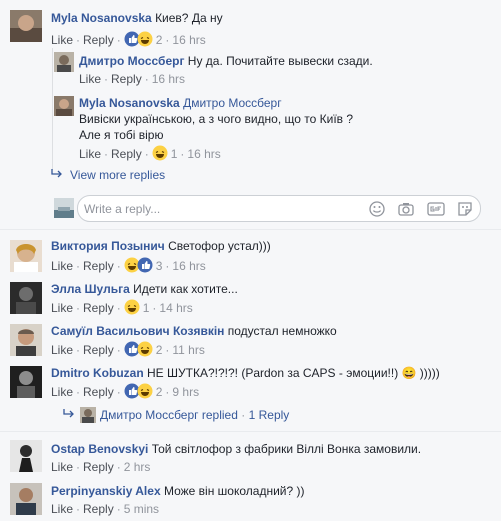  I want to click on comment-author: Самуїл Васильович Козявкін, so click(137, 331).